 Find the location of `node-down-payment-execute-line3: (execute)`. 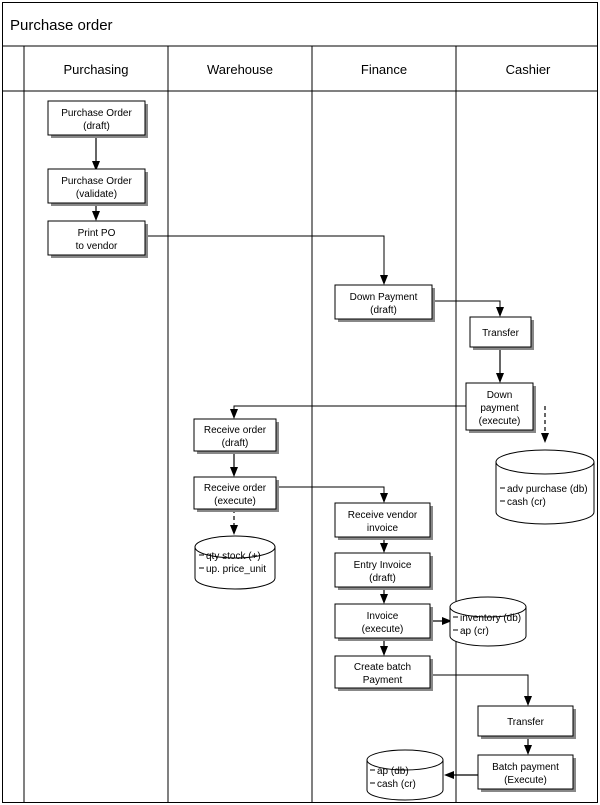

node-down-payment-execute-line3: (execute) is located at coordinates (500, 421).